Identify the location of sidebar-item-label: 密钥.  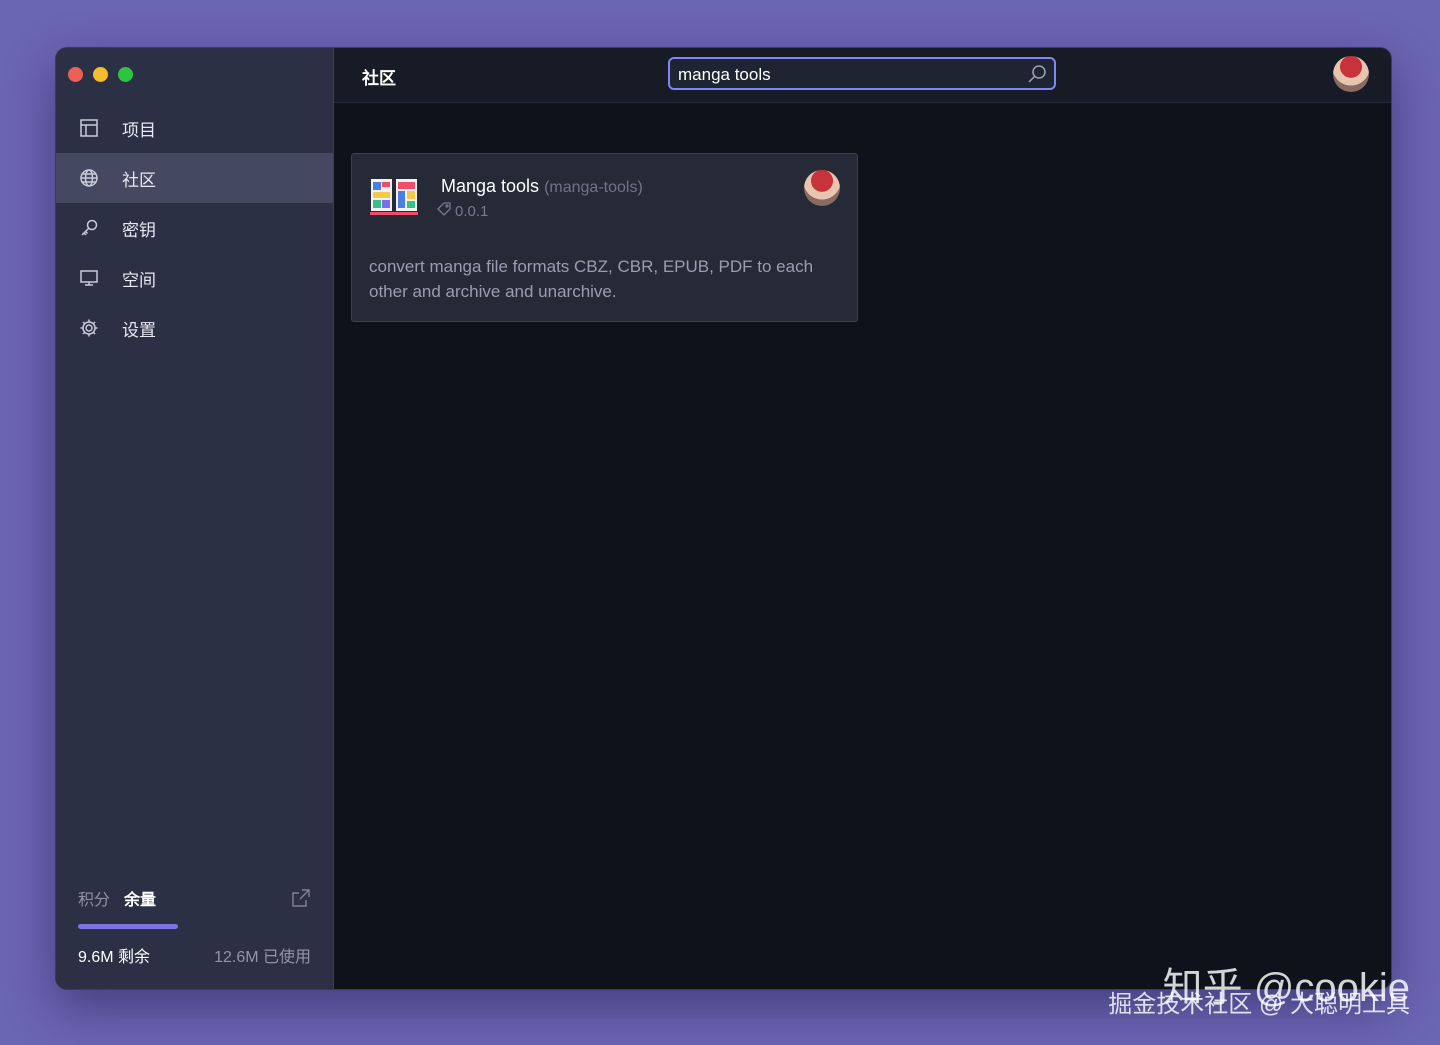
(139, 230).